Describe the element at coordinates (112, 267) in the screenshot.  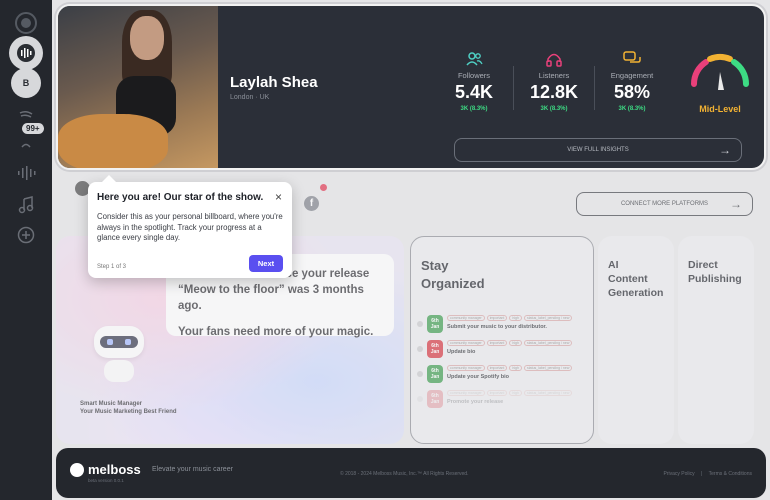
I see `step-indicator: Step 1 of 3` at that location.